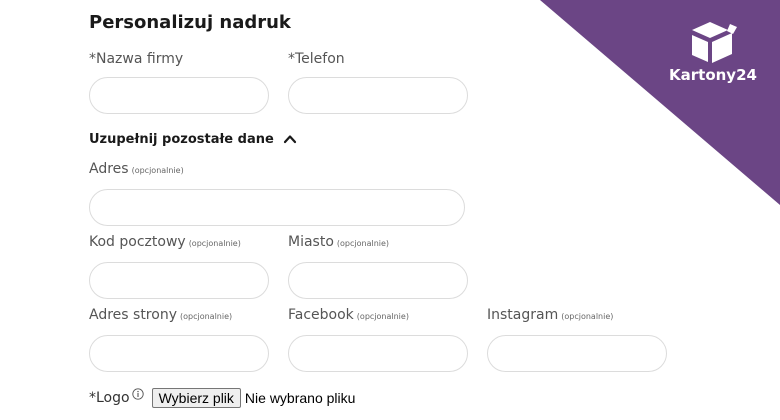  What do you see at coordinates (179, 353) in the screenshot?
I see `website-input` at bounding box center [179, 353].